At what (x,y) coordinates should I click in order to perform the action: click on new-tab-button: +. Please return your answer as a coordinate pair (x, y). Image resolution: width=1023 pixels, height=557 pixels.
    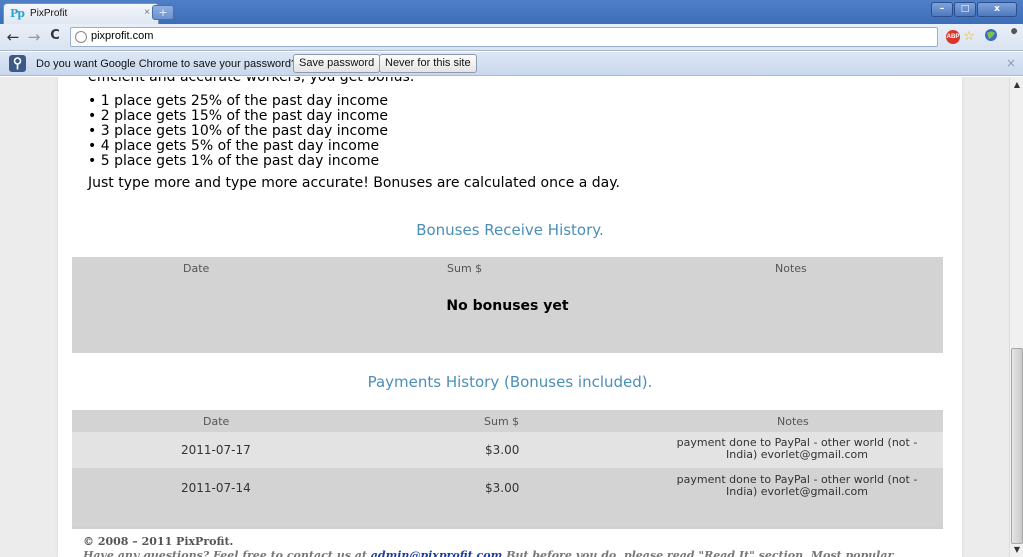
    Looking at the image, I should click on (163, 12).